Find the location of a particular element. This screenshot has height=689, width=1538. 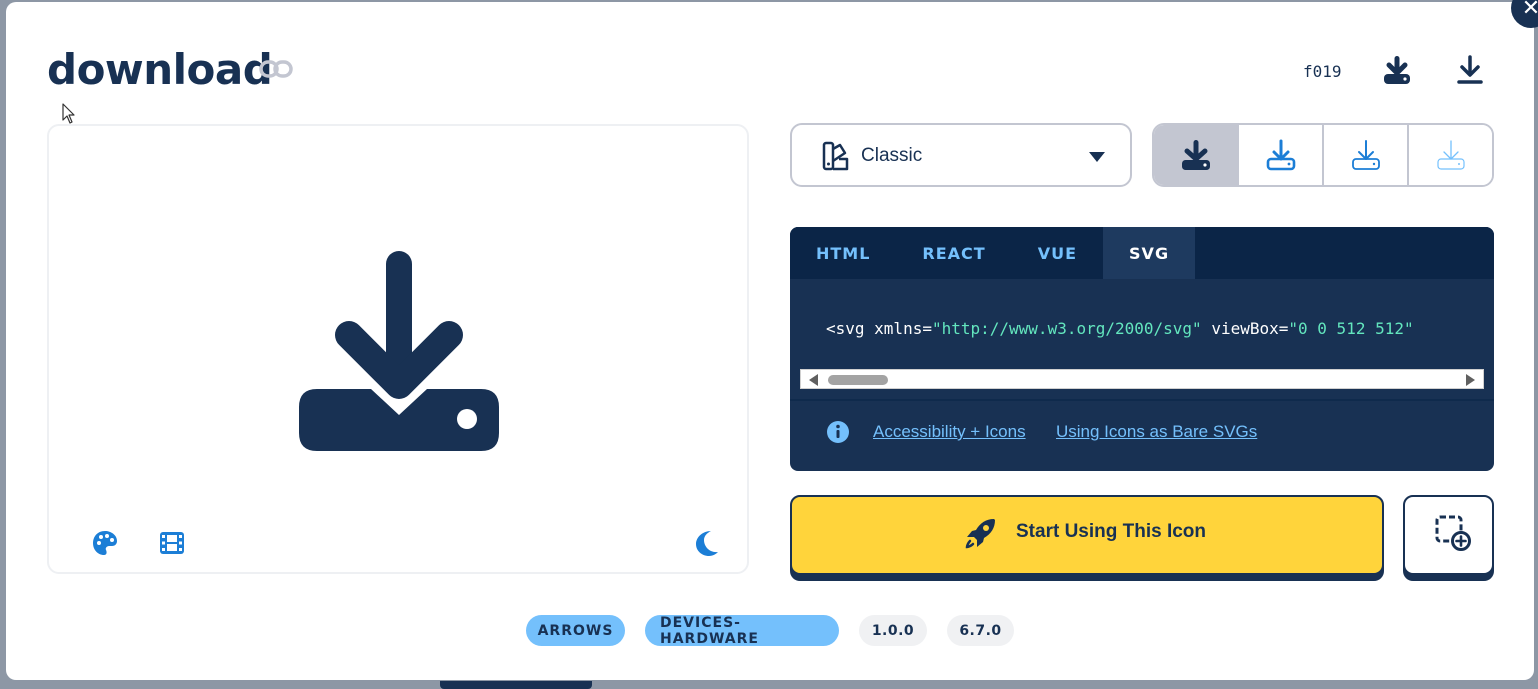

download-solid-icon is located at coordinates (1195, 155).